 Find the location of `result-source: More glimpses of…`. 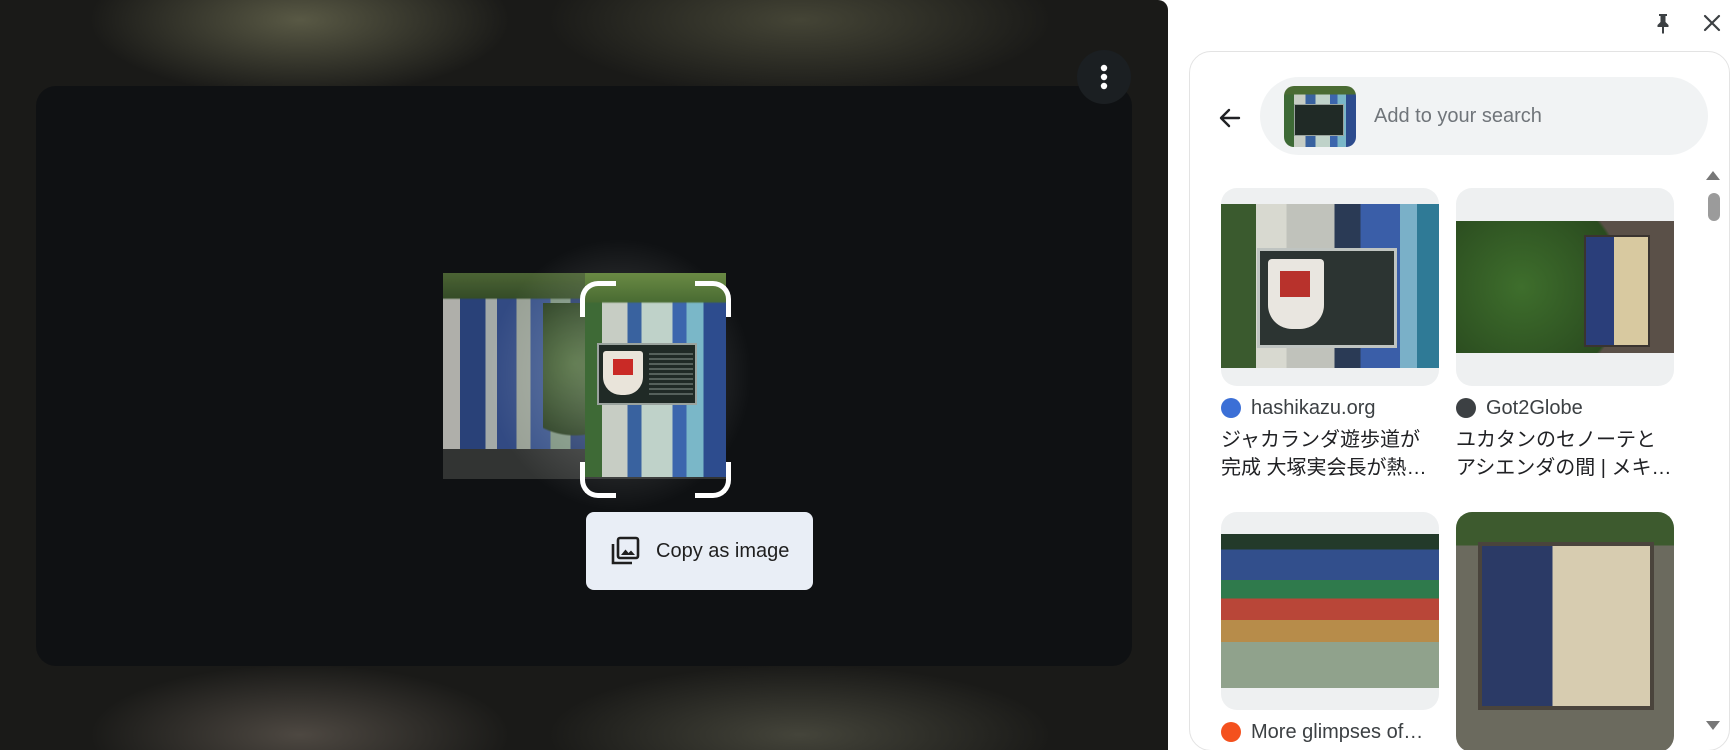

result-source: More glimpses of… is located at coordinates (1322, 732).